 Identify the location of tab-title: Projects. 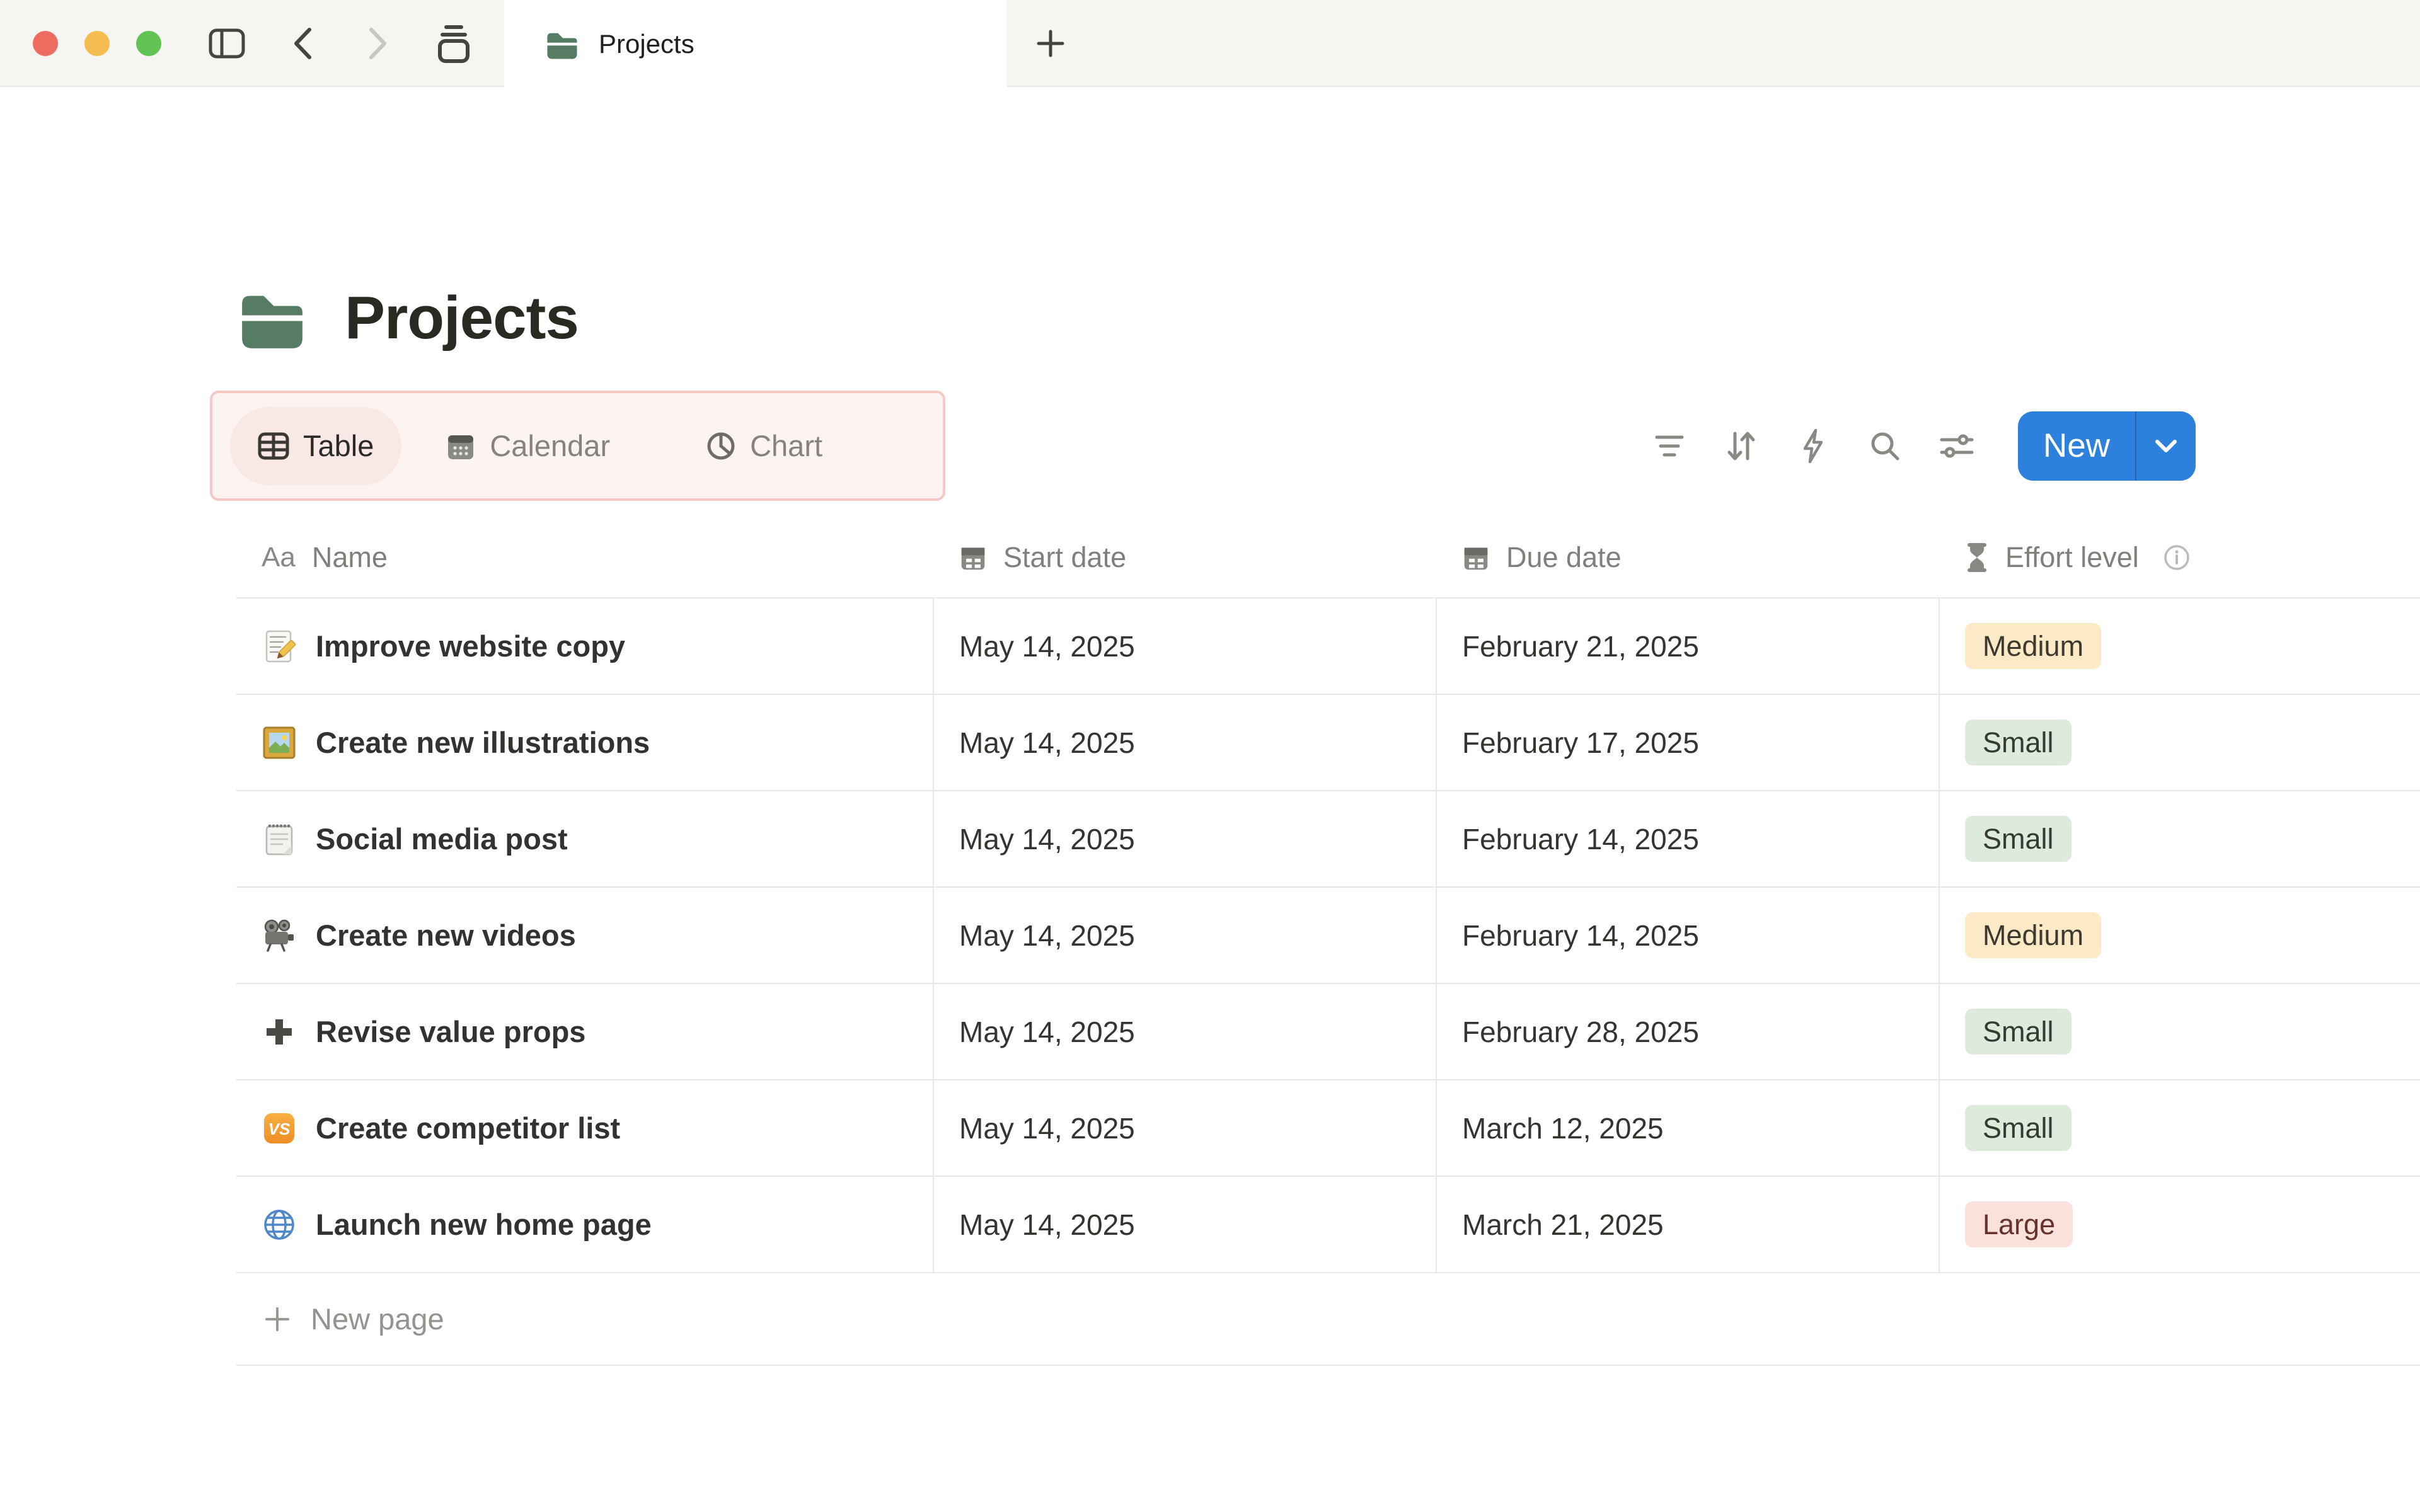
(647, 44).